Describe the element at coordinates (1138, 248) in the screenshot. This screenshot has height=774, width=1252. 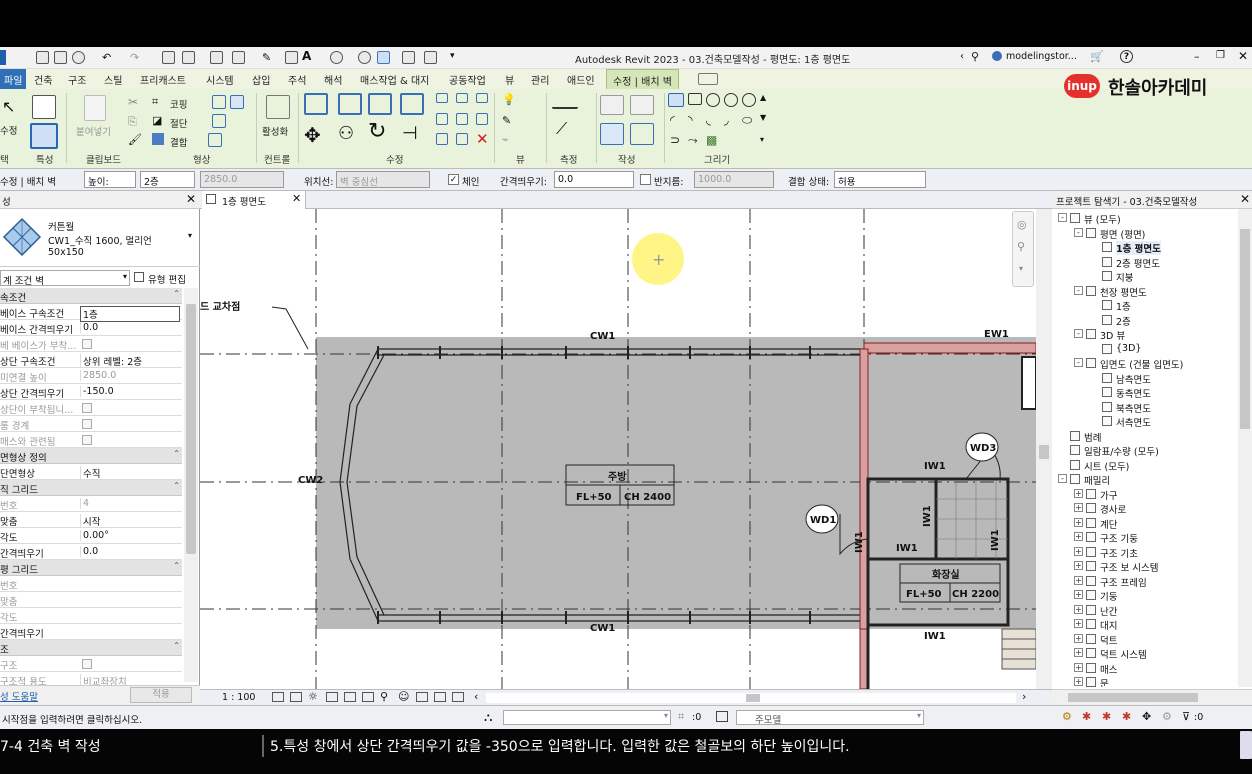
I see `browser-node: 1층 평면도` at that location.